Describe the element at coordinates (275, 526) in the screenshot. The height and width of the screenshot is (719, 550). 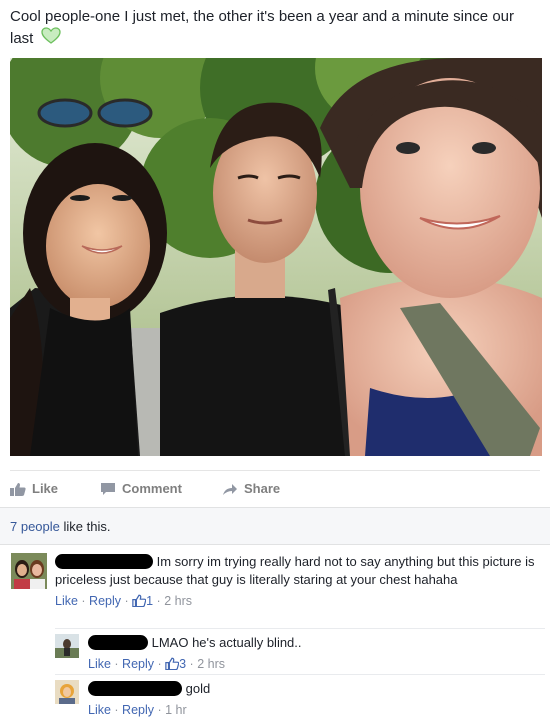
I see `likes-summary-bar: 7 people like this.` at that location.